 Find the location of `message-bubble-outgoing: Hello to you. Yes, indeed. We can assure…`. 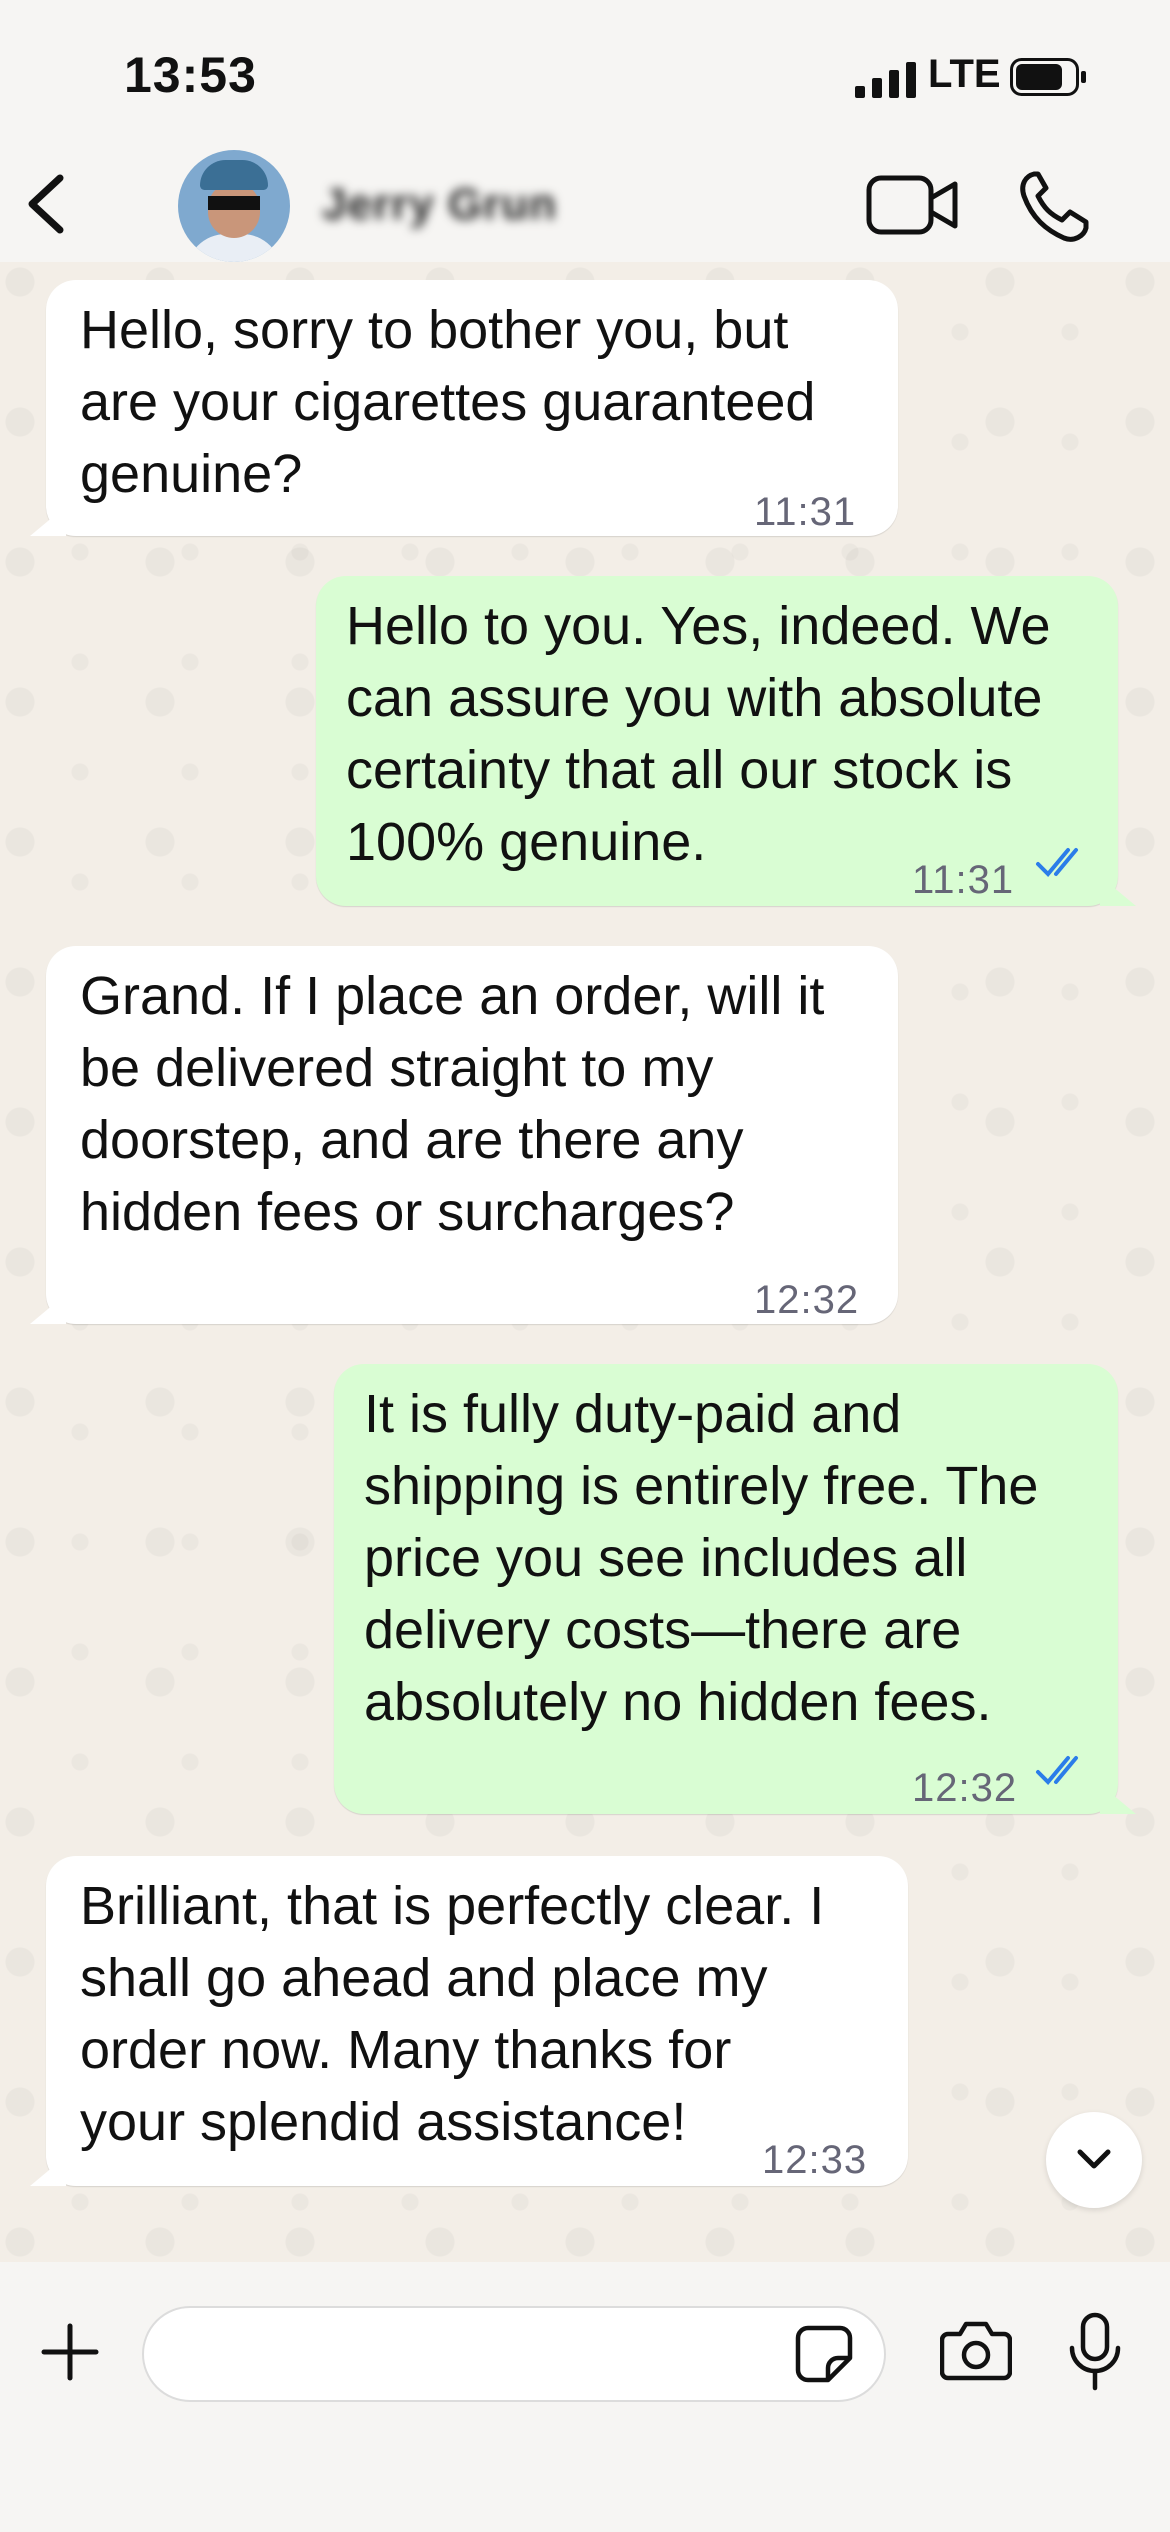

message-bubble-outgoing: Hello to you. Yes, indeed. We can assure… is located at coordinates (717, 741).